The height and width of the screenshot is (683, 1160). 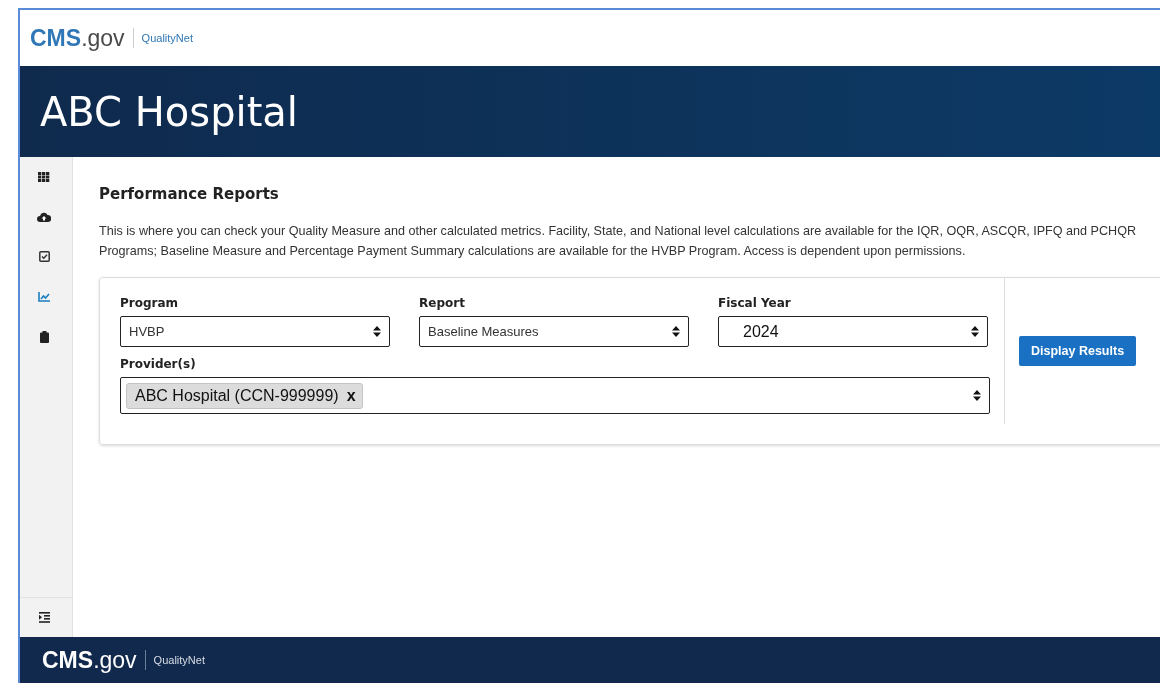 What do you see at coordinates (44, 617) in the screenshot?
I see `indent-icon` at bounding box center [44, 617].